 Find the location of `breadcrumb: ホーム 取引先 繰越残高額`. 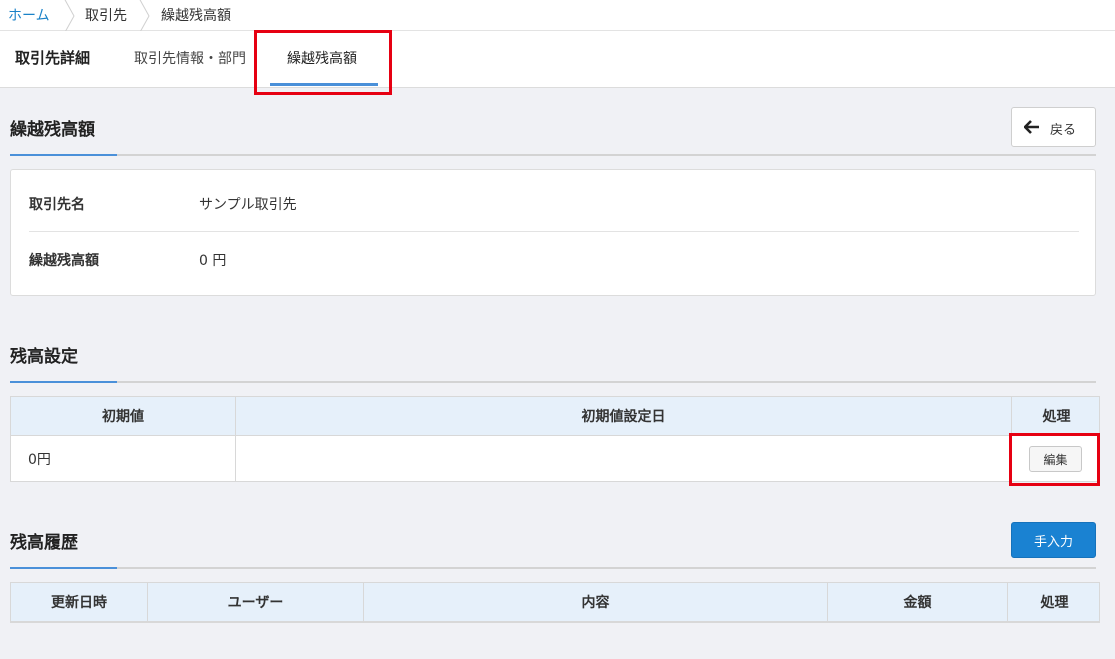

breadcrumb: ホーム 取引先 繰越残高額 is located at coordinates (557, 17).